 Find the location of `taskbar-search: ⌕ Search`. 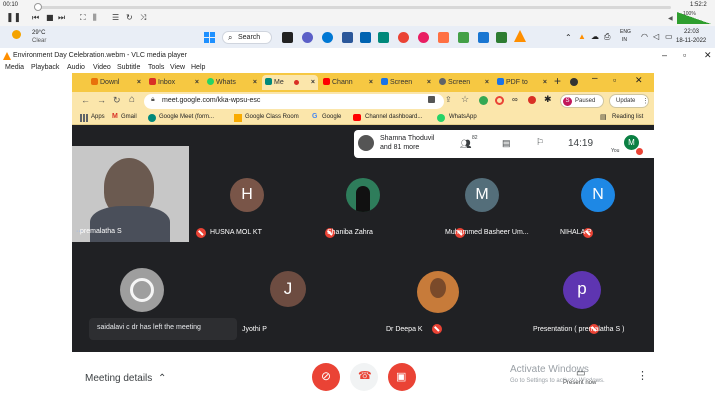

taskbar-search: ⌕ Search is located at coordinates (247, 37).